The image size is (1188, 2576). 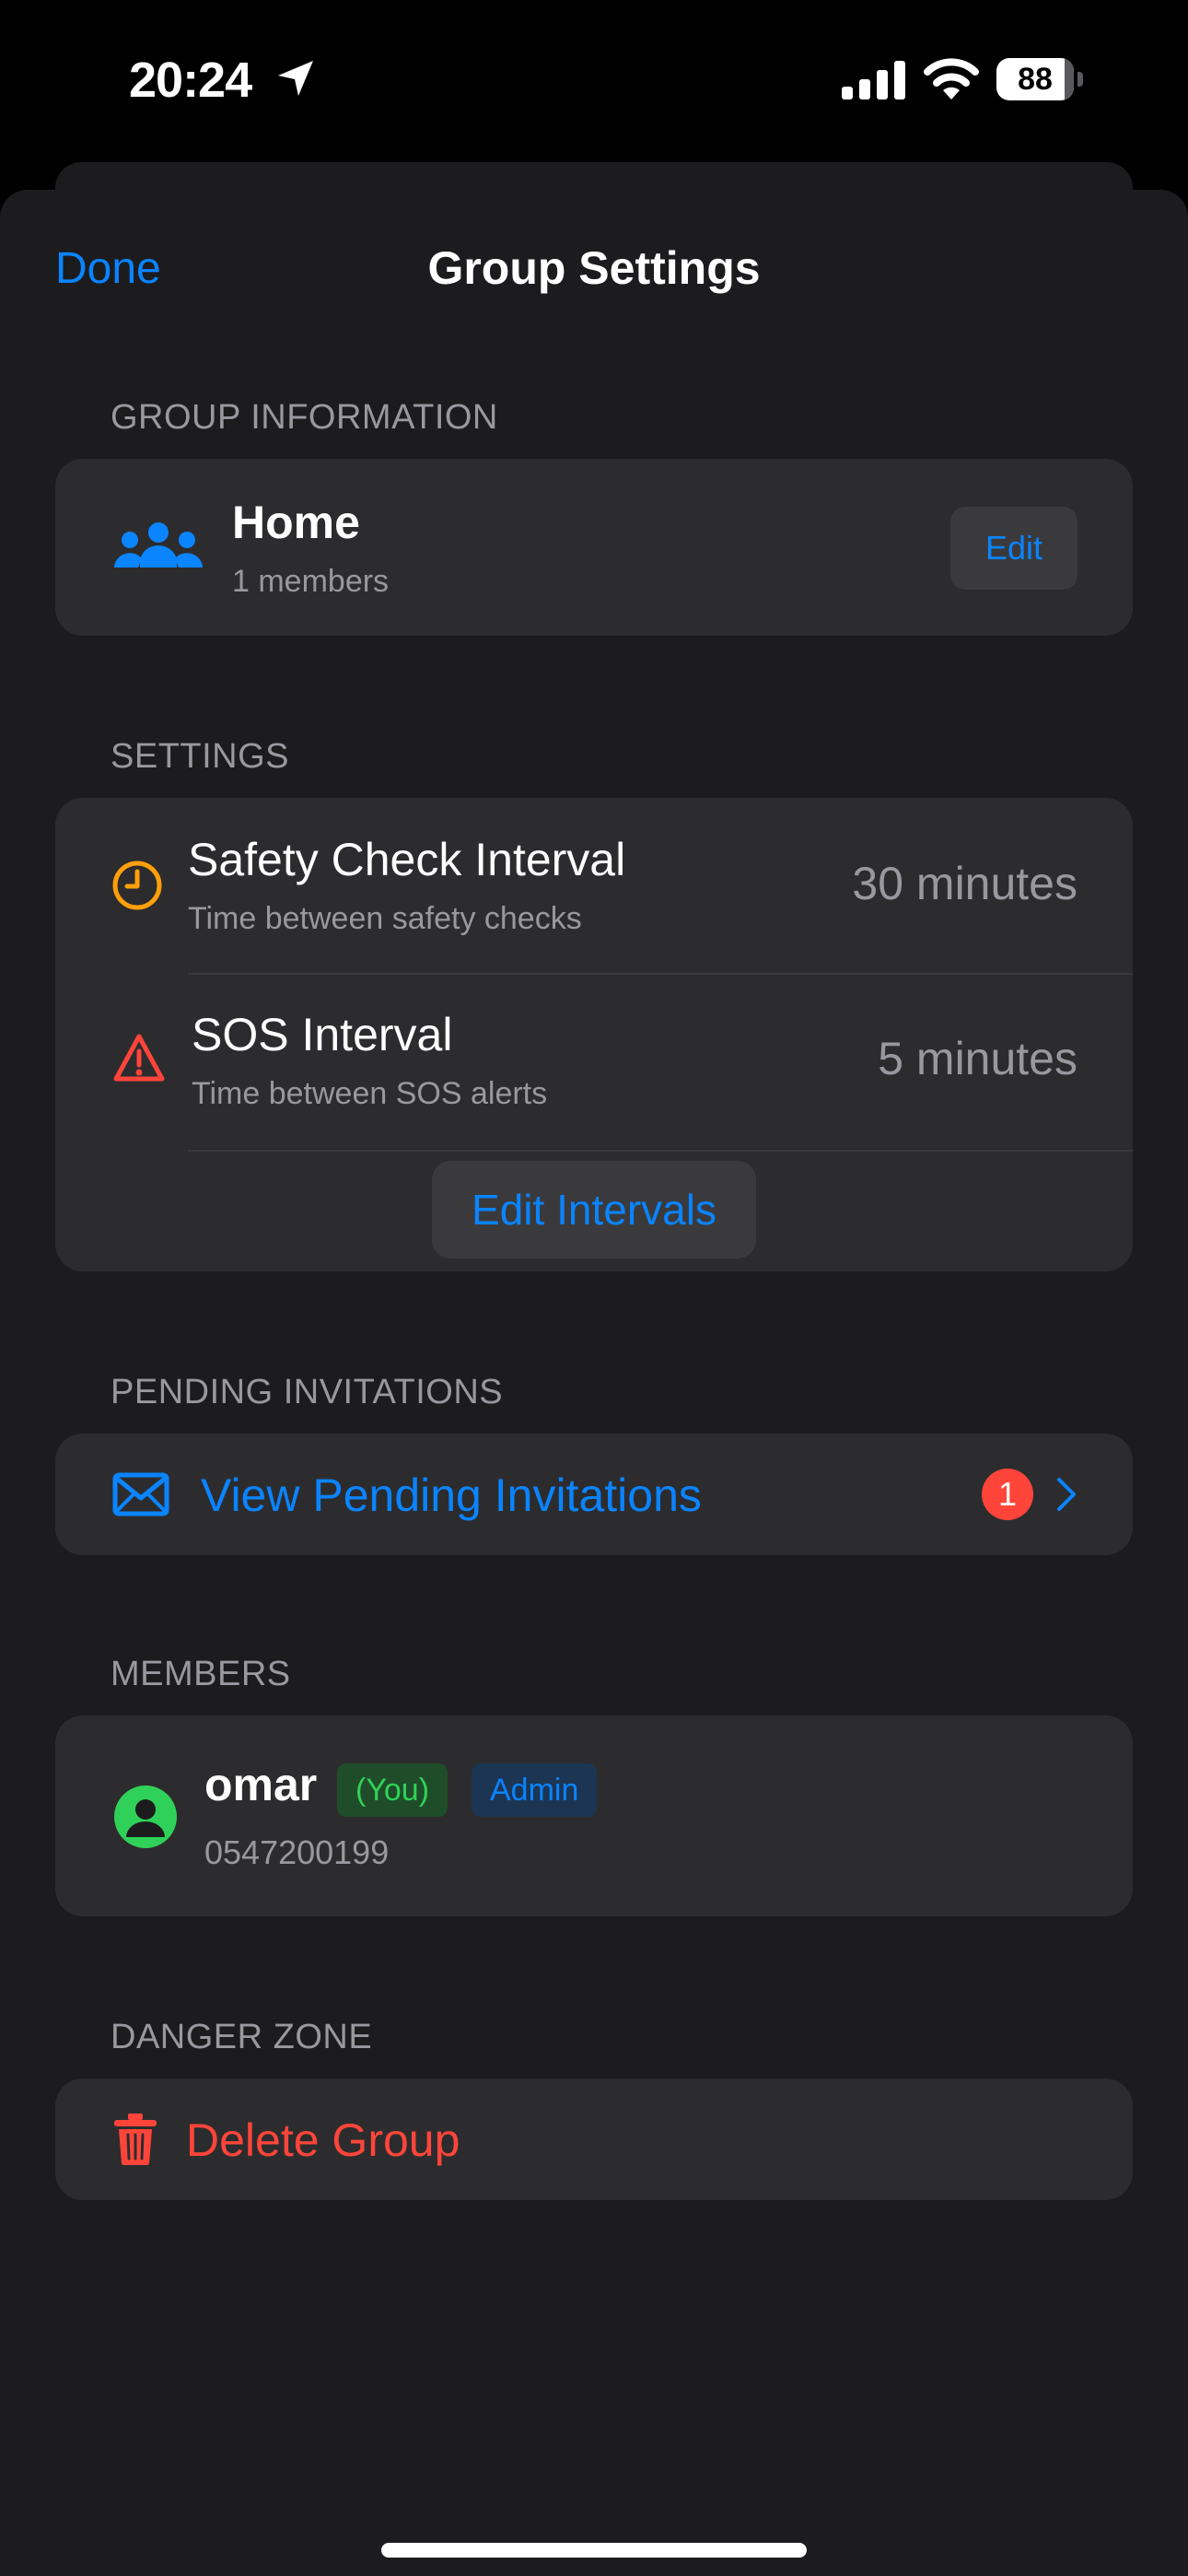 What do you see at coordinates (535, 1790) in the screenshot?
I see `admin-tag: Admin` at bounding box center [535, 1790].